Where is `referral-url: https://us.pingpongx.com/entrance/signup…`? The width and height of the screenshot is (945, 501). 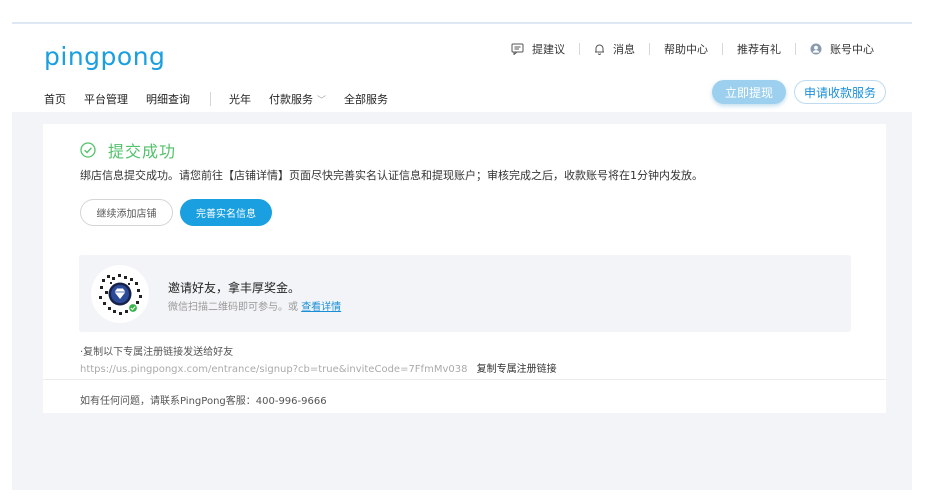 referral-url: https://us.pingpongx.com/entrance/signup… is located at coordinates (274, 369).